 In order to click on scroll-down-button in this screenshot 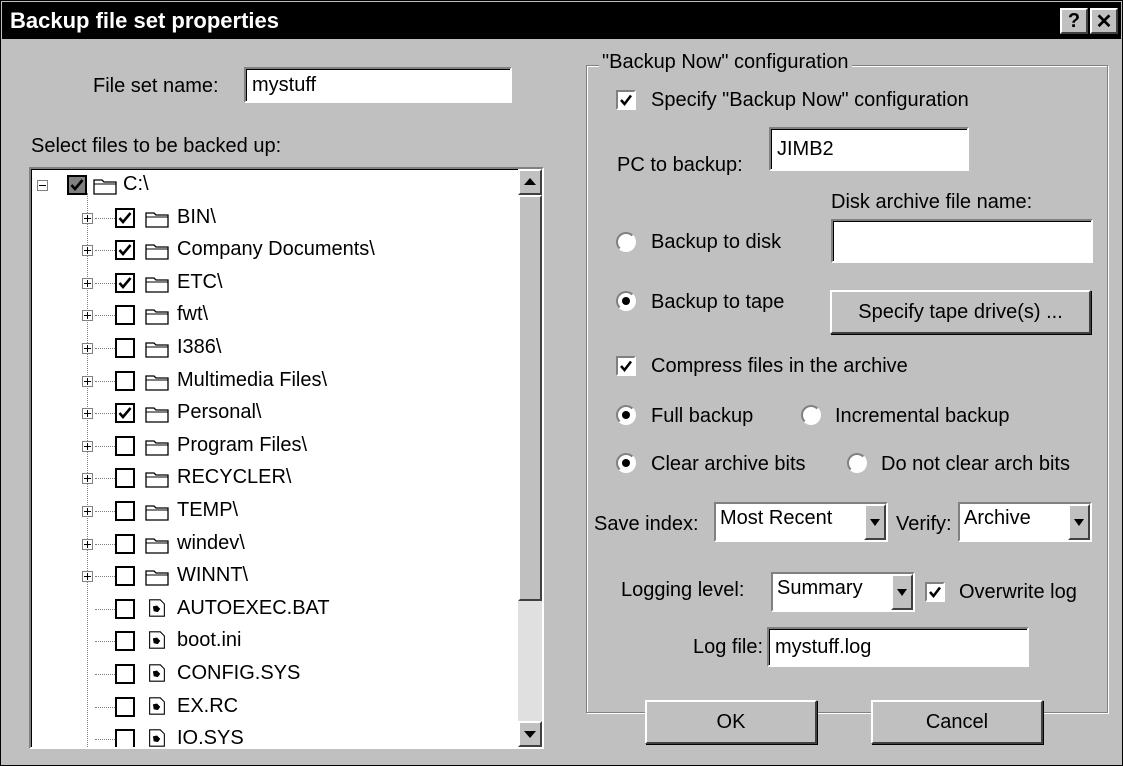, I will do `click(530, 734)`.